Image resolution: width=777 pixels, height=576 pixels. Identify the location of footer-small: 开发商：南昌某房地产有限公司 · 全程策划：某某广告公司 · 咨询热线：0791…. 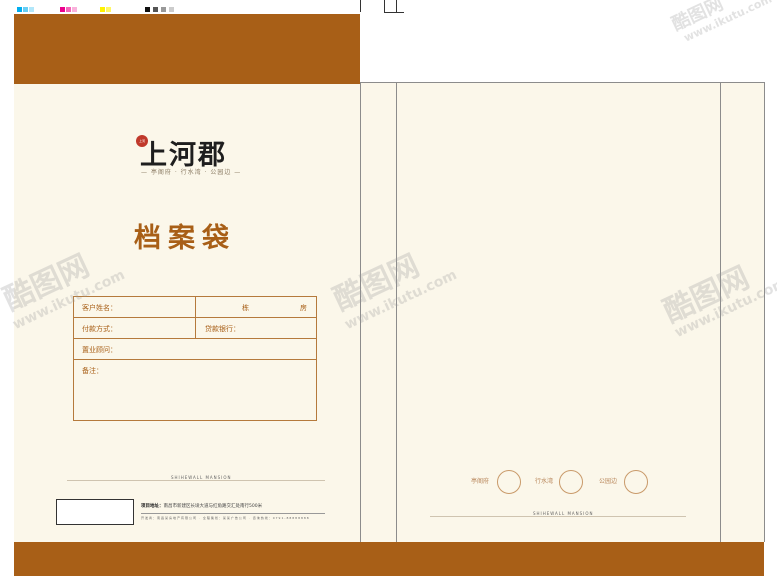
(225, 518).